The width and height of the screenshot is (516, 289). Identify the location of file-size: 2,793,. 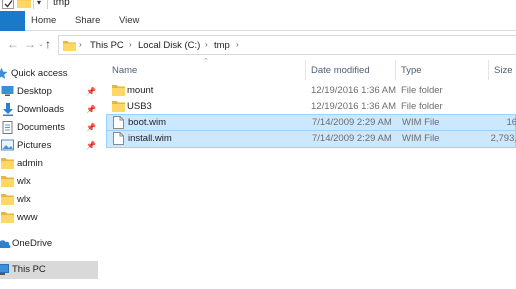
(503, 138).